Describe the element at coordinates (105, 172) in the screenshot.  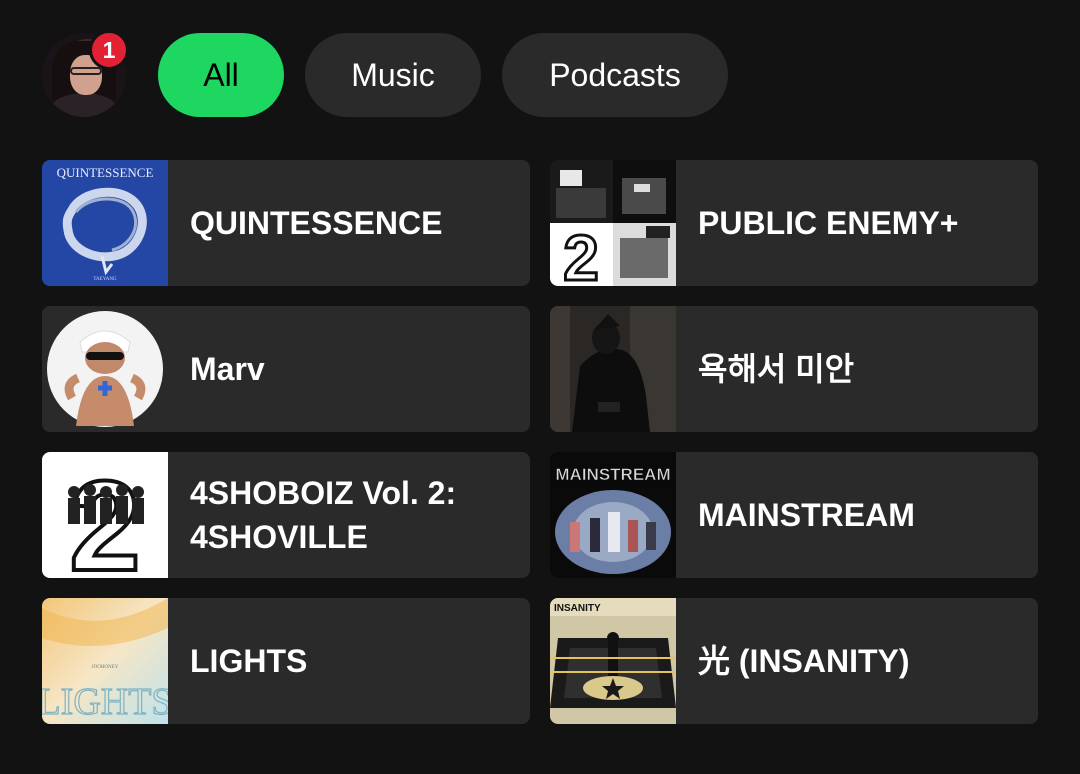
I see `cover-title-text: QUINTESSENCE` at that location.